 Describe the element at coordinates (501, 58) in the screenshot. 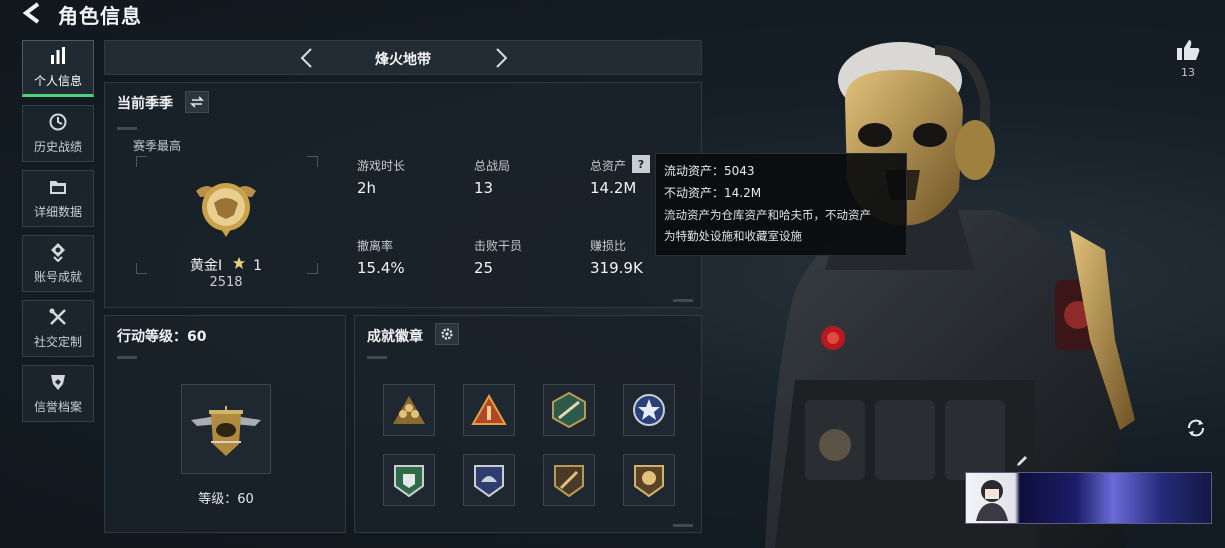

I see `chevron-right-icon` at that location.